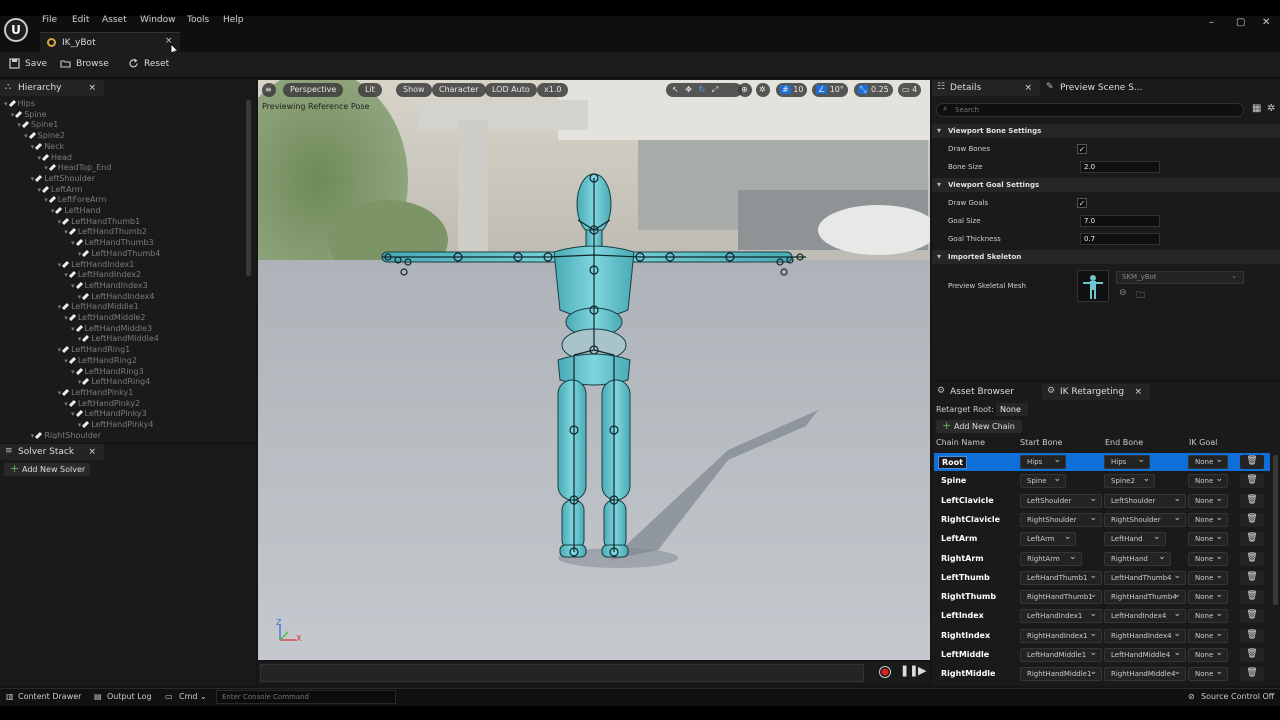  Describe the element at coordinates (114, 381) in the screenshot. I see `tree-row: ▾ LeftHandRing4` at that location.